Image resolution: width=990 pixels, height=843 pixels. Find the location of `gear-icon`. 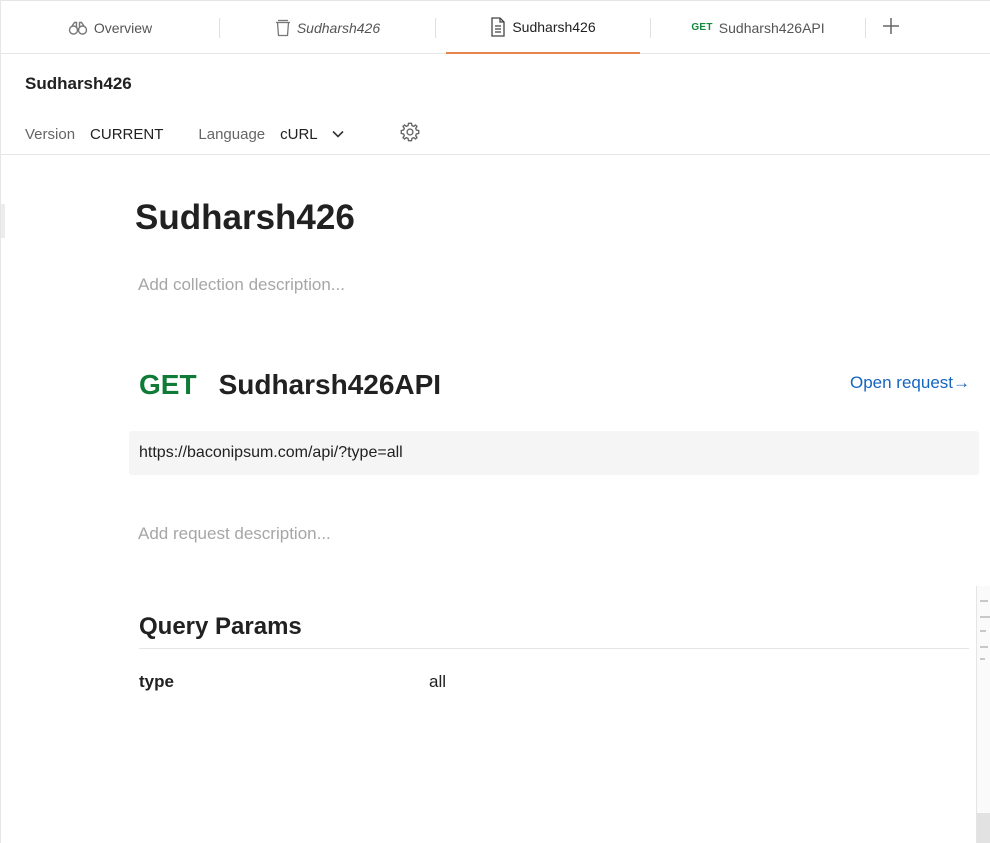

gear-icon is located at coordinates (410, 134).